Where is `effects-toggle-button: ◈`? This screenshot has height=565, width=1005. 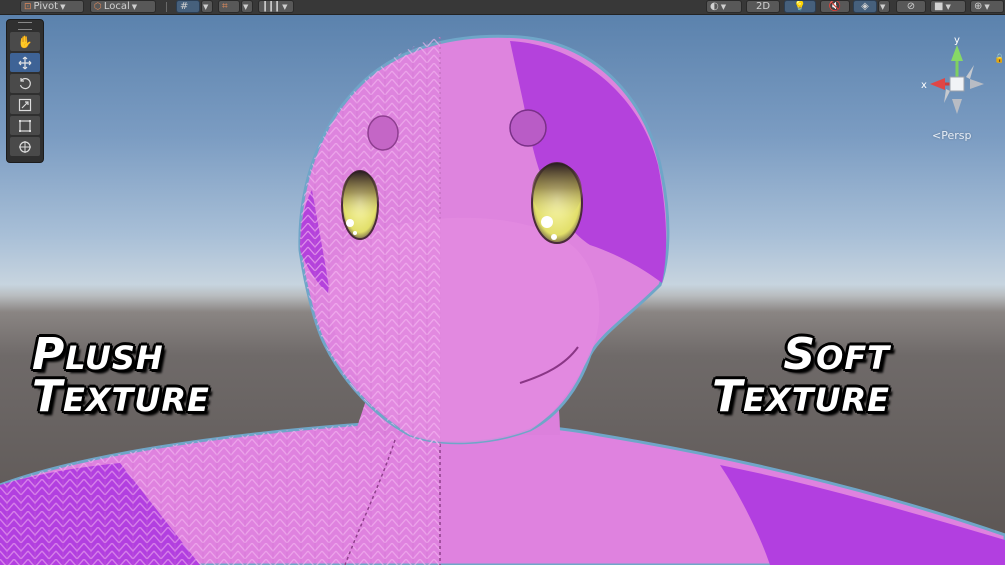 effects-toggle-button: ◈ is located at coordinates (865, 6).